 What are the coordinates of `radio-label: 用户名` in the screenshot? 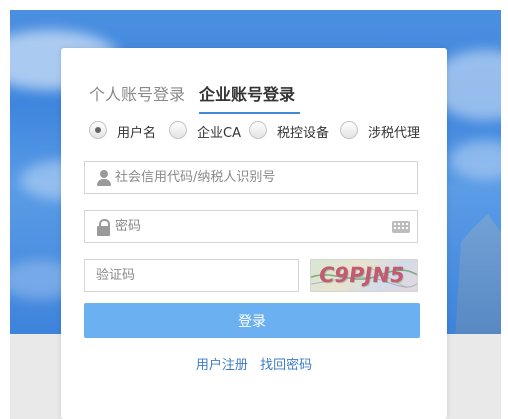 It's located at (137, 133).